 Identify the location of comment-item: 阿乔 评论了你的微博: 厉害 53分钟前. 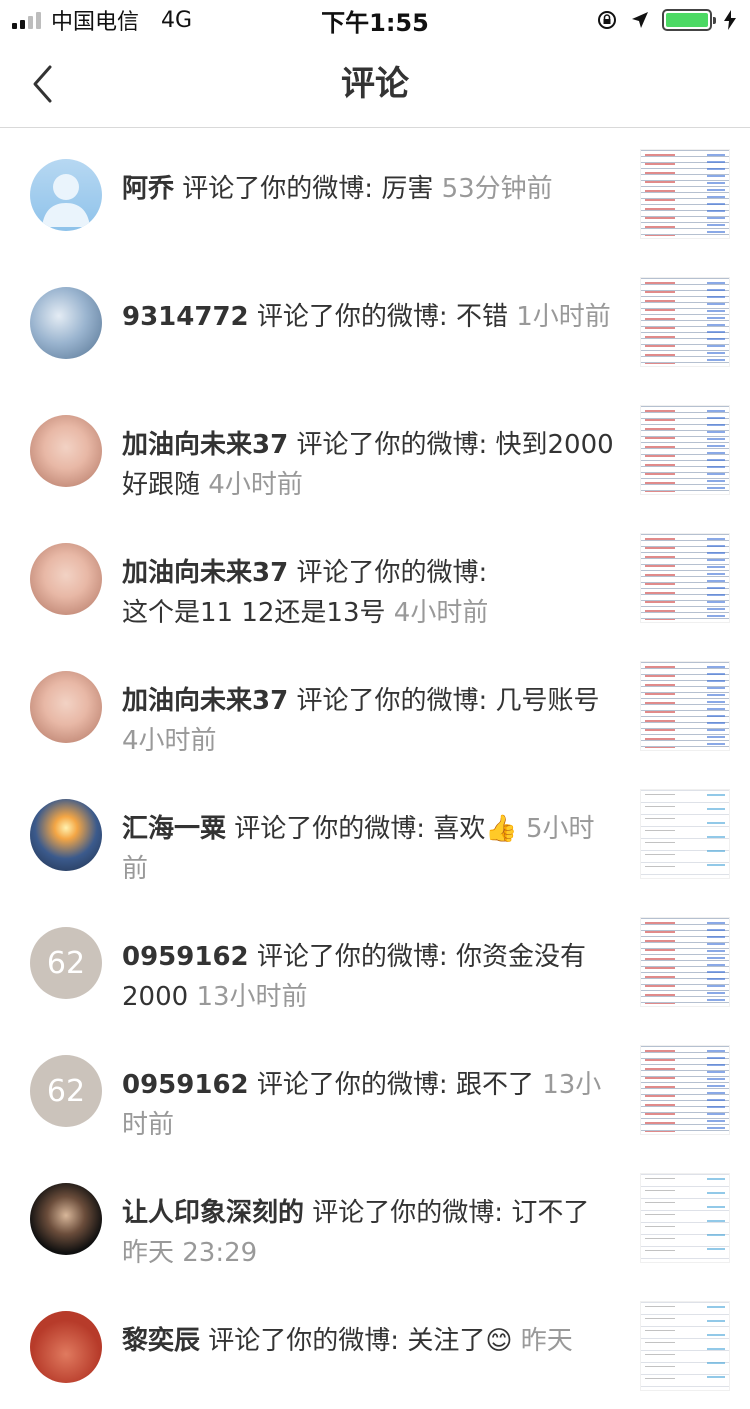
(375, 193).